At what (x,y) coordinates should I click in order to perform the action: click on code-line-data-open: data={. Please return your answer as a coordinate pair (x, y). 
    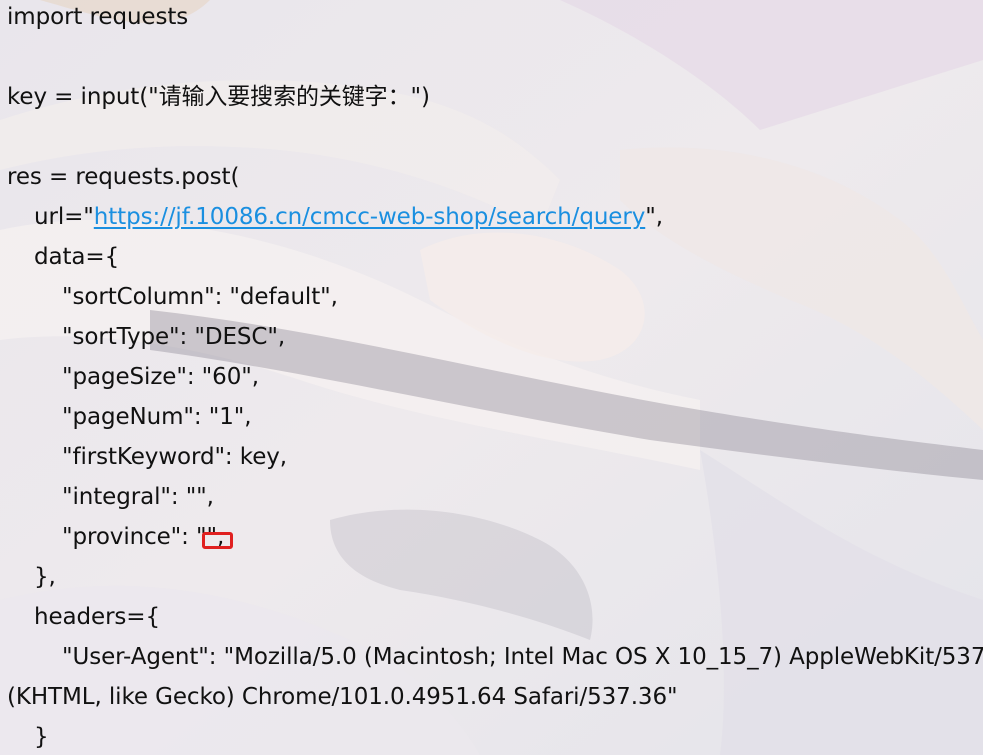
    Looking at the image, I should click on (77, 257).